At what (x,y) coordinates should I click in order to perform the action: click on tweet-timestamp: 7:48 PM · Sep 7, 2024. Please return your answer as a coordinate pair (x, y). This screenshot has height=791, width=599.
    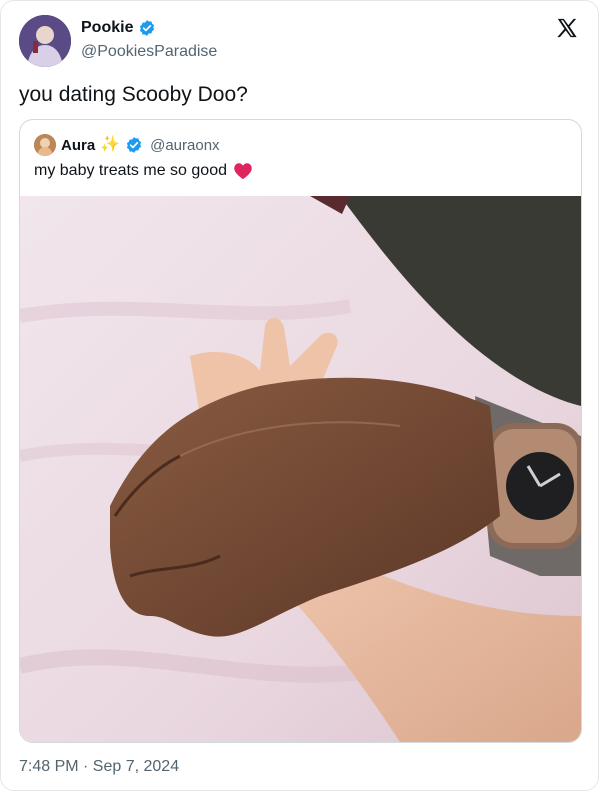
    Looking at the image, I should click on (99, 767).